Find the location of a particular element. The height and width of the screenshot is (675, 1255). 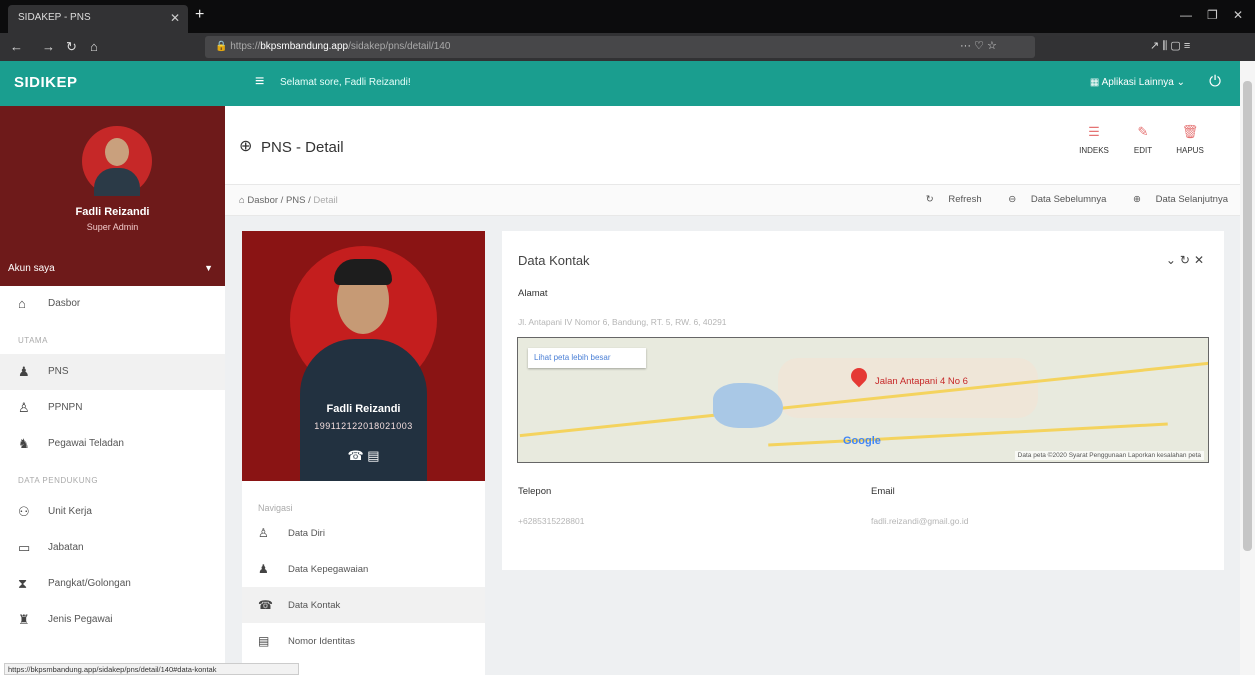

google-logo: Google is located at coordinates (862, 441).